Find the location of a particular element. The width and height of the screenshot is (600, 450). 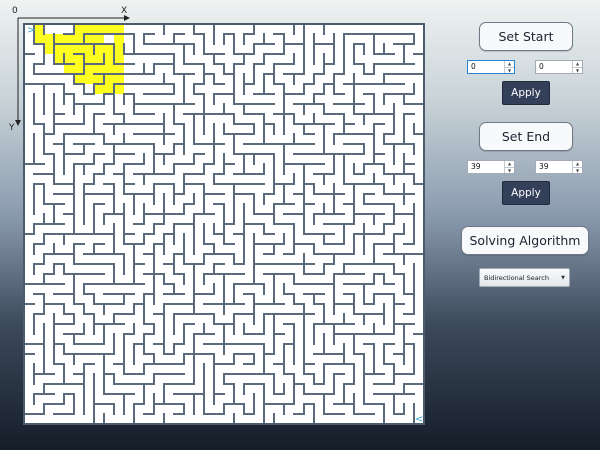

start-y-value: 0 is located at coordinates (554, 67).